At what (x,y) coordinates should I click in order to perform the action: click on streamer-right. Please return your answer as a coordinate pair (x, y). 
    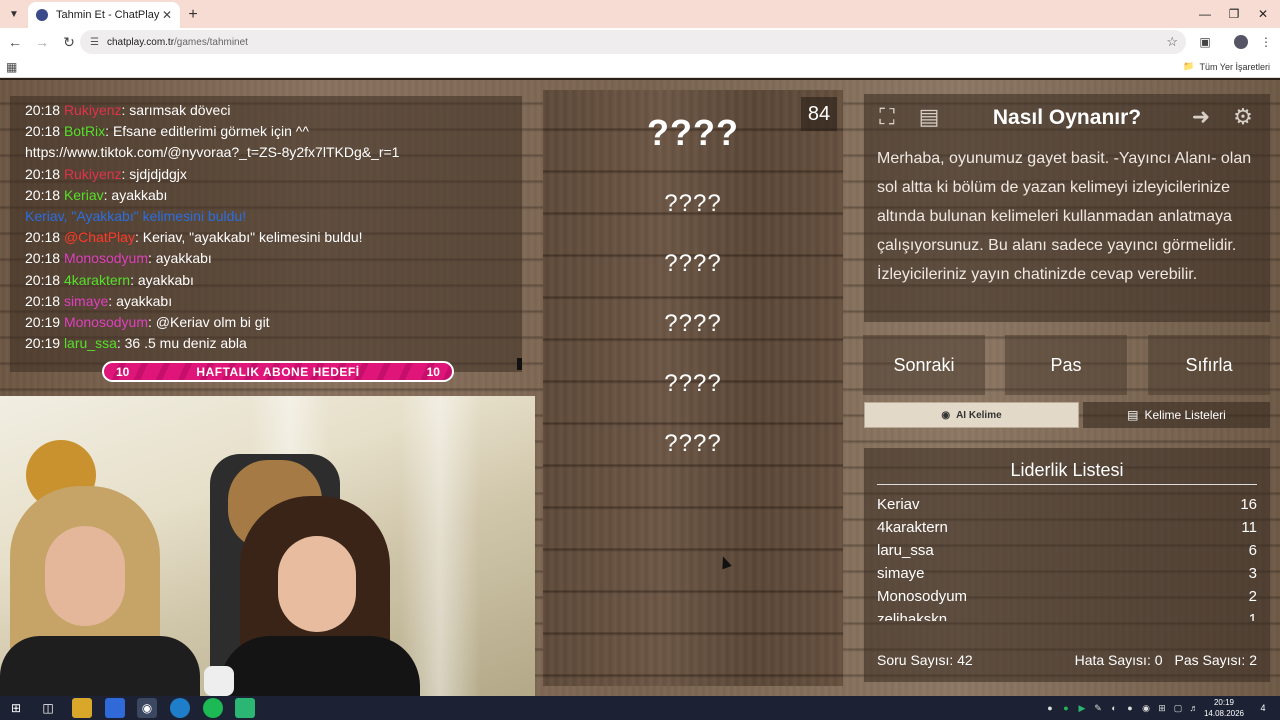
    Looking at the image, I should click on (315, 596).